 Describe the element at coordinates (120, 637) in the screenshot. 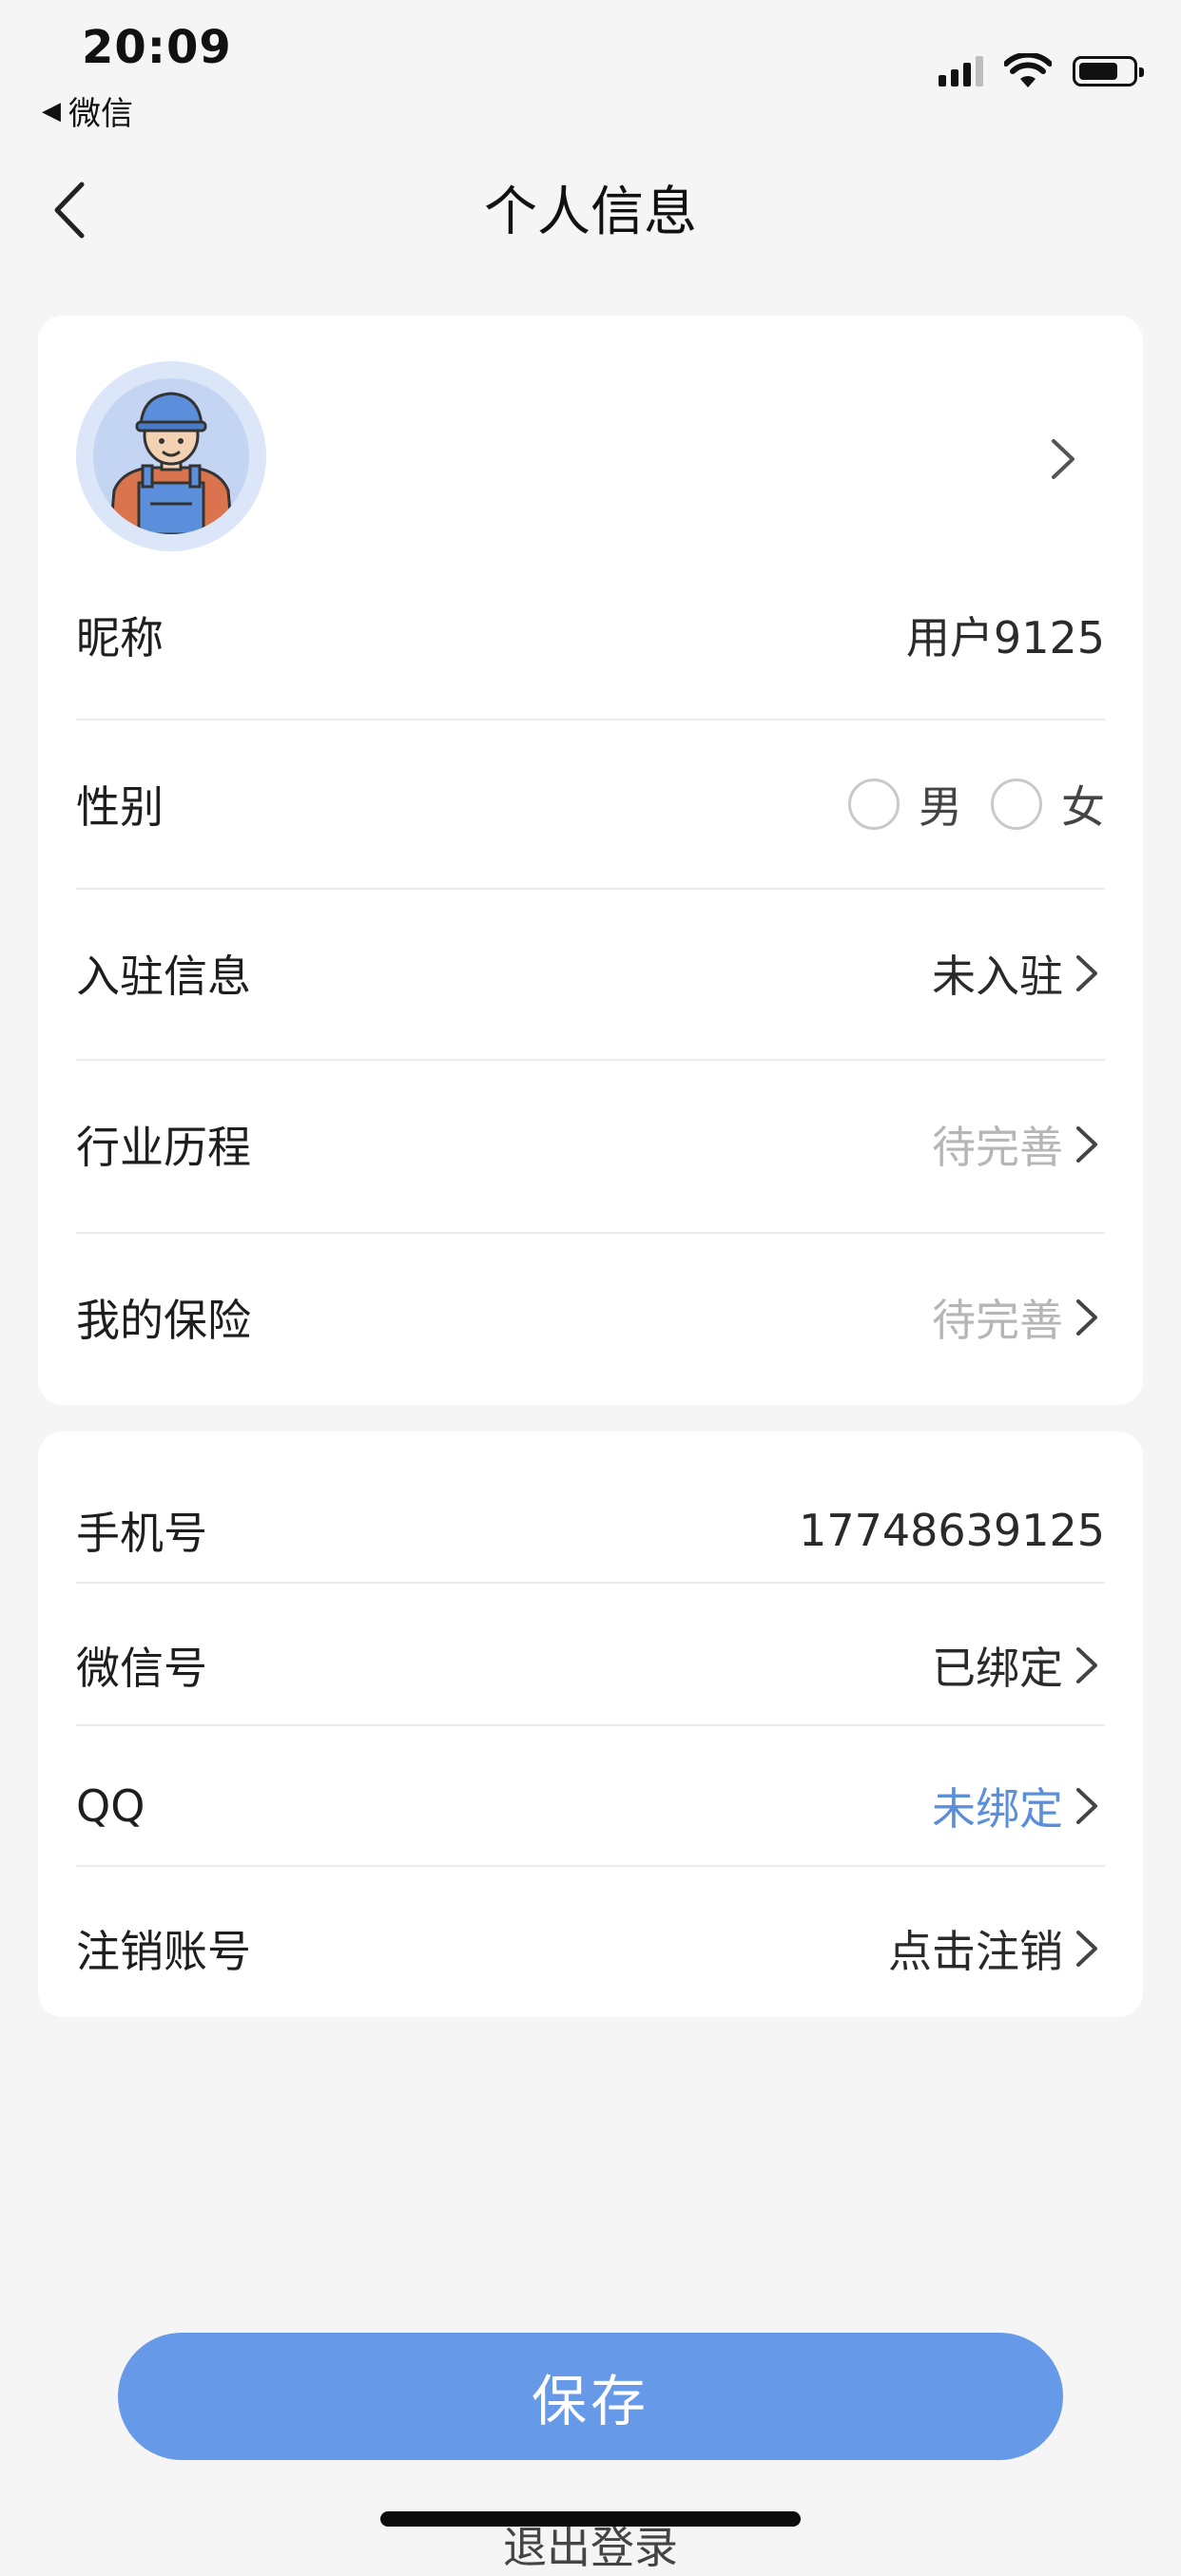

I see `nickname-label: 昵称` at that location.